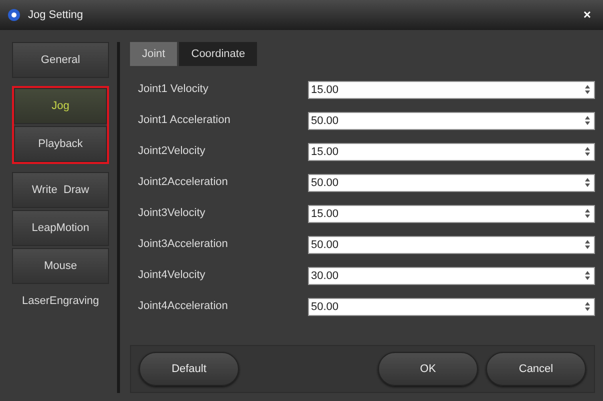 The width and height of the screenshot is (603, 401). What do you see at coordinates (60, 190) in the screenshot?
I see `sidebar-item: Write Draw` at bounding box center [60, 190].